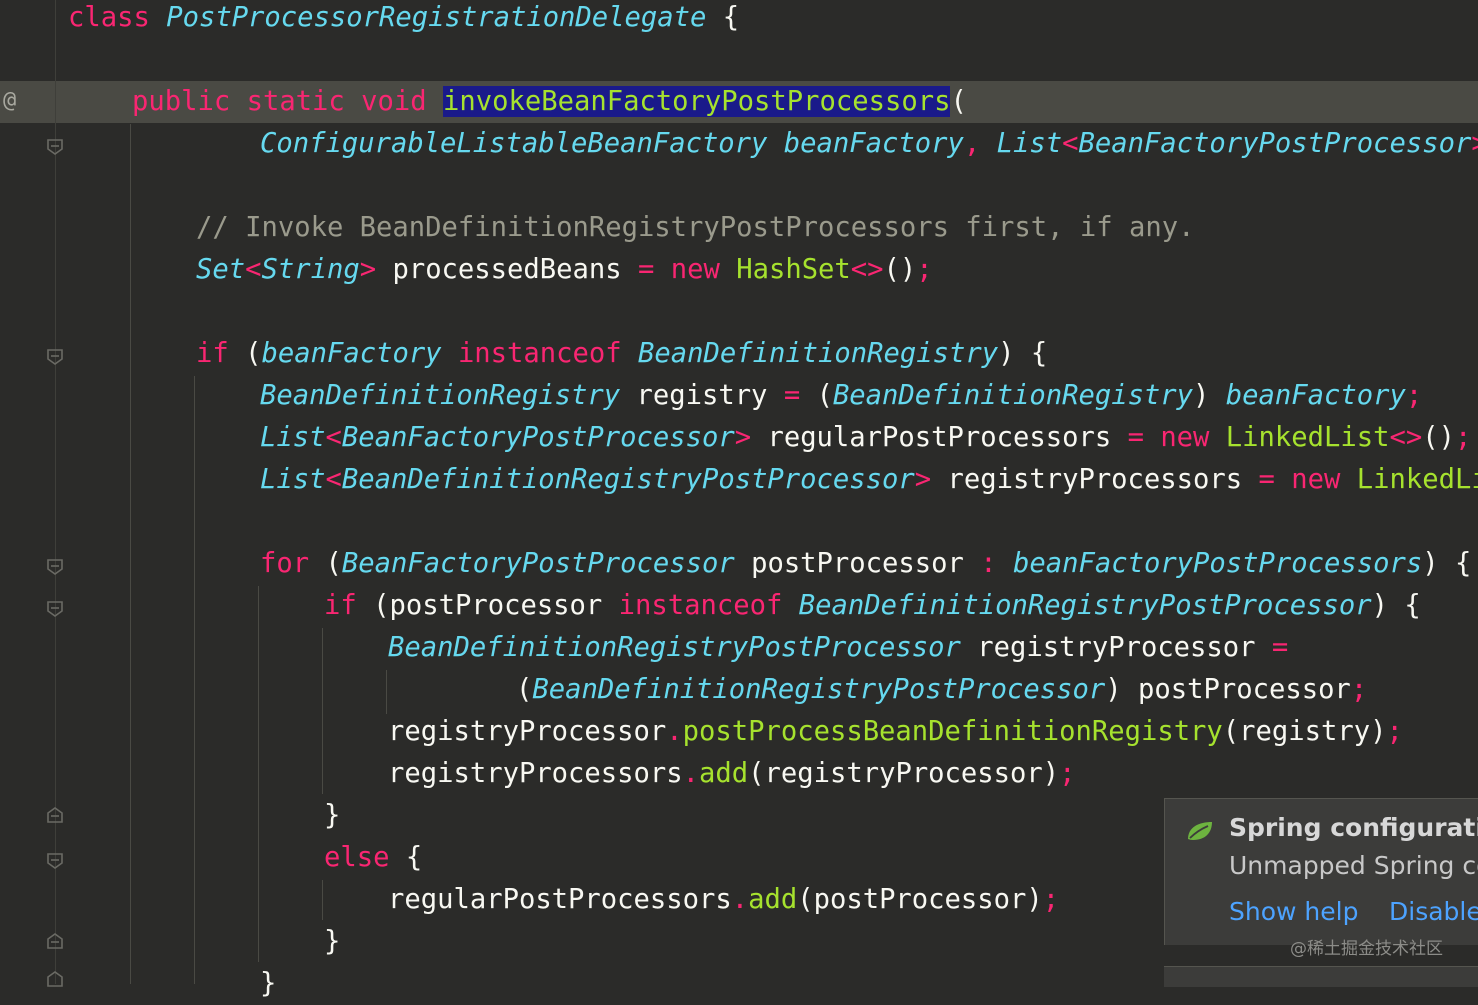 The width and height of the screenshot is (1478, 1005). I want to click on brace: {, so click(731, 17).